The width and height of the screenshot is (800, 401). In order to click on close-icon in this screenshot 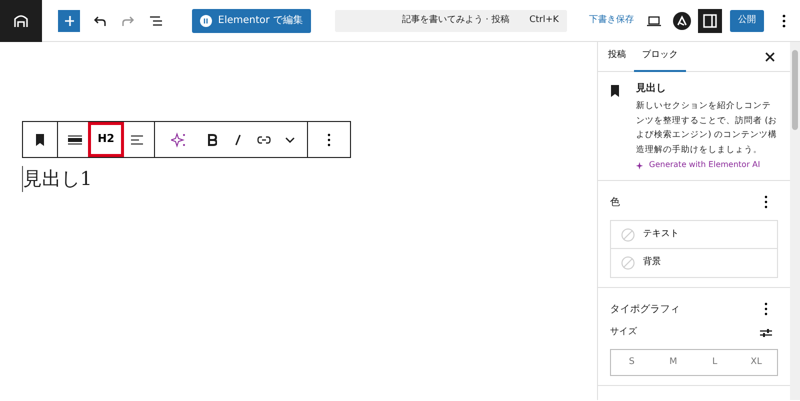, I will do `click(770, 57)`.